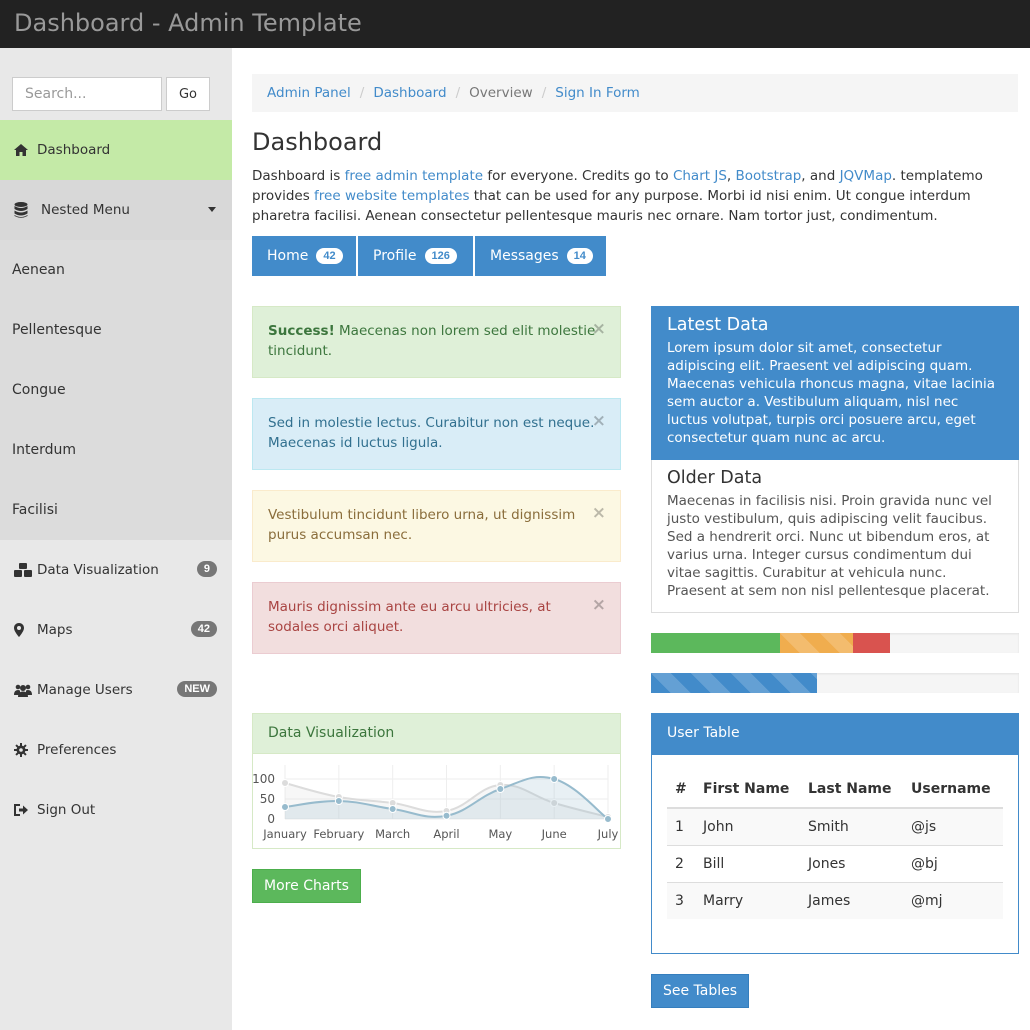  I want to click on sidebar-subitem-congue: Congue, so click(116, 390).